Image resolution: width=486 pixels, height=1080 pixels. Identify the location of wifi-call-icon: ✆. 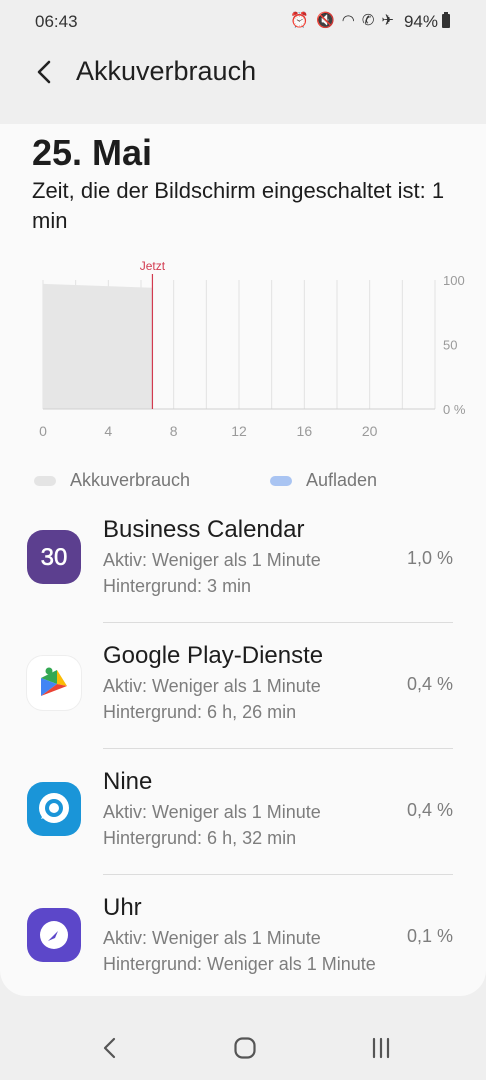
(368, 20).